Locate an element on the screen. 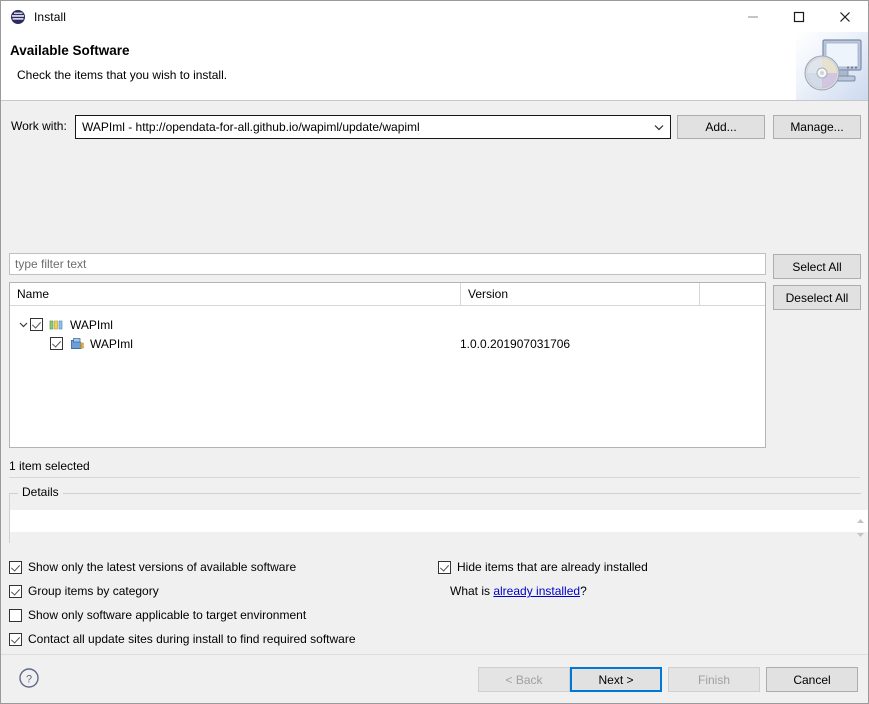  maximize-icon is located at coordinates (799, 16).